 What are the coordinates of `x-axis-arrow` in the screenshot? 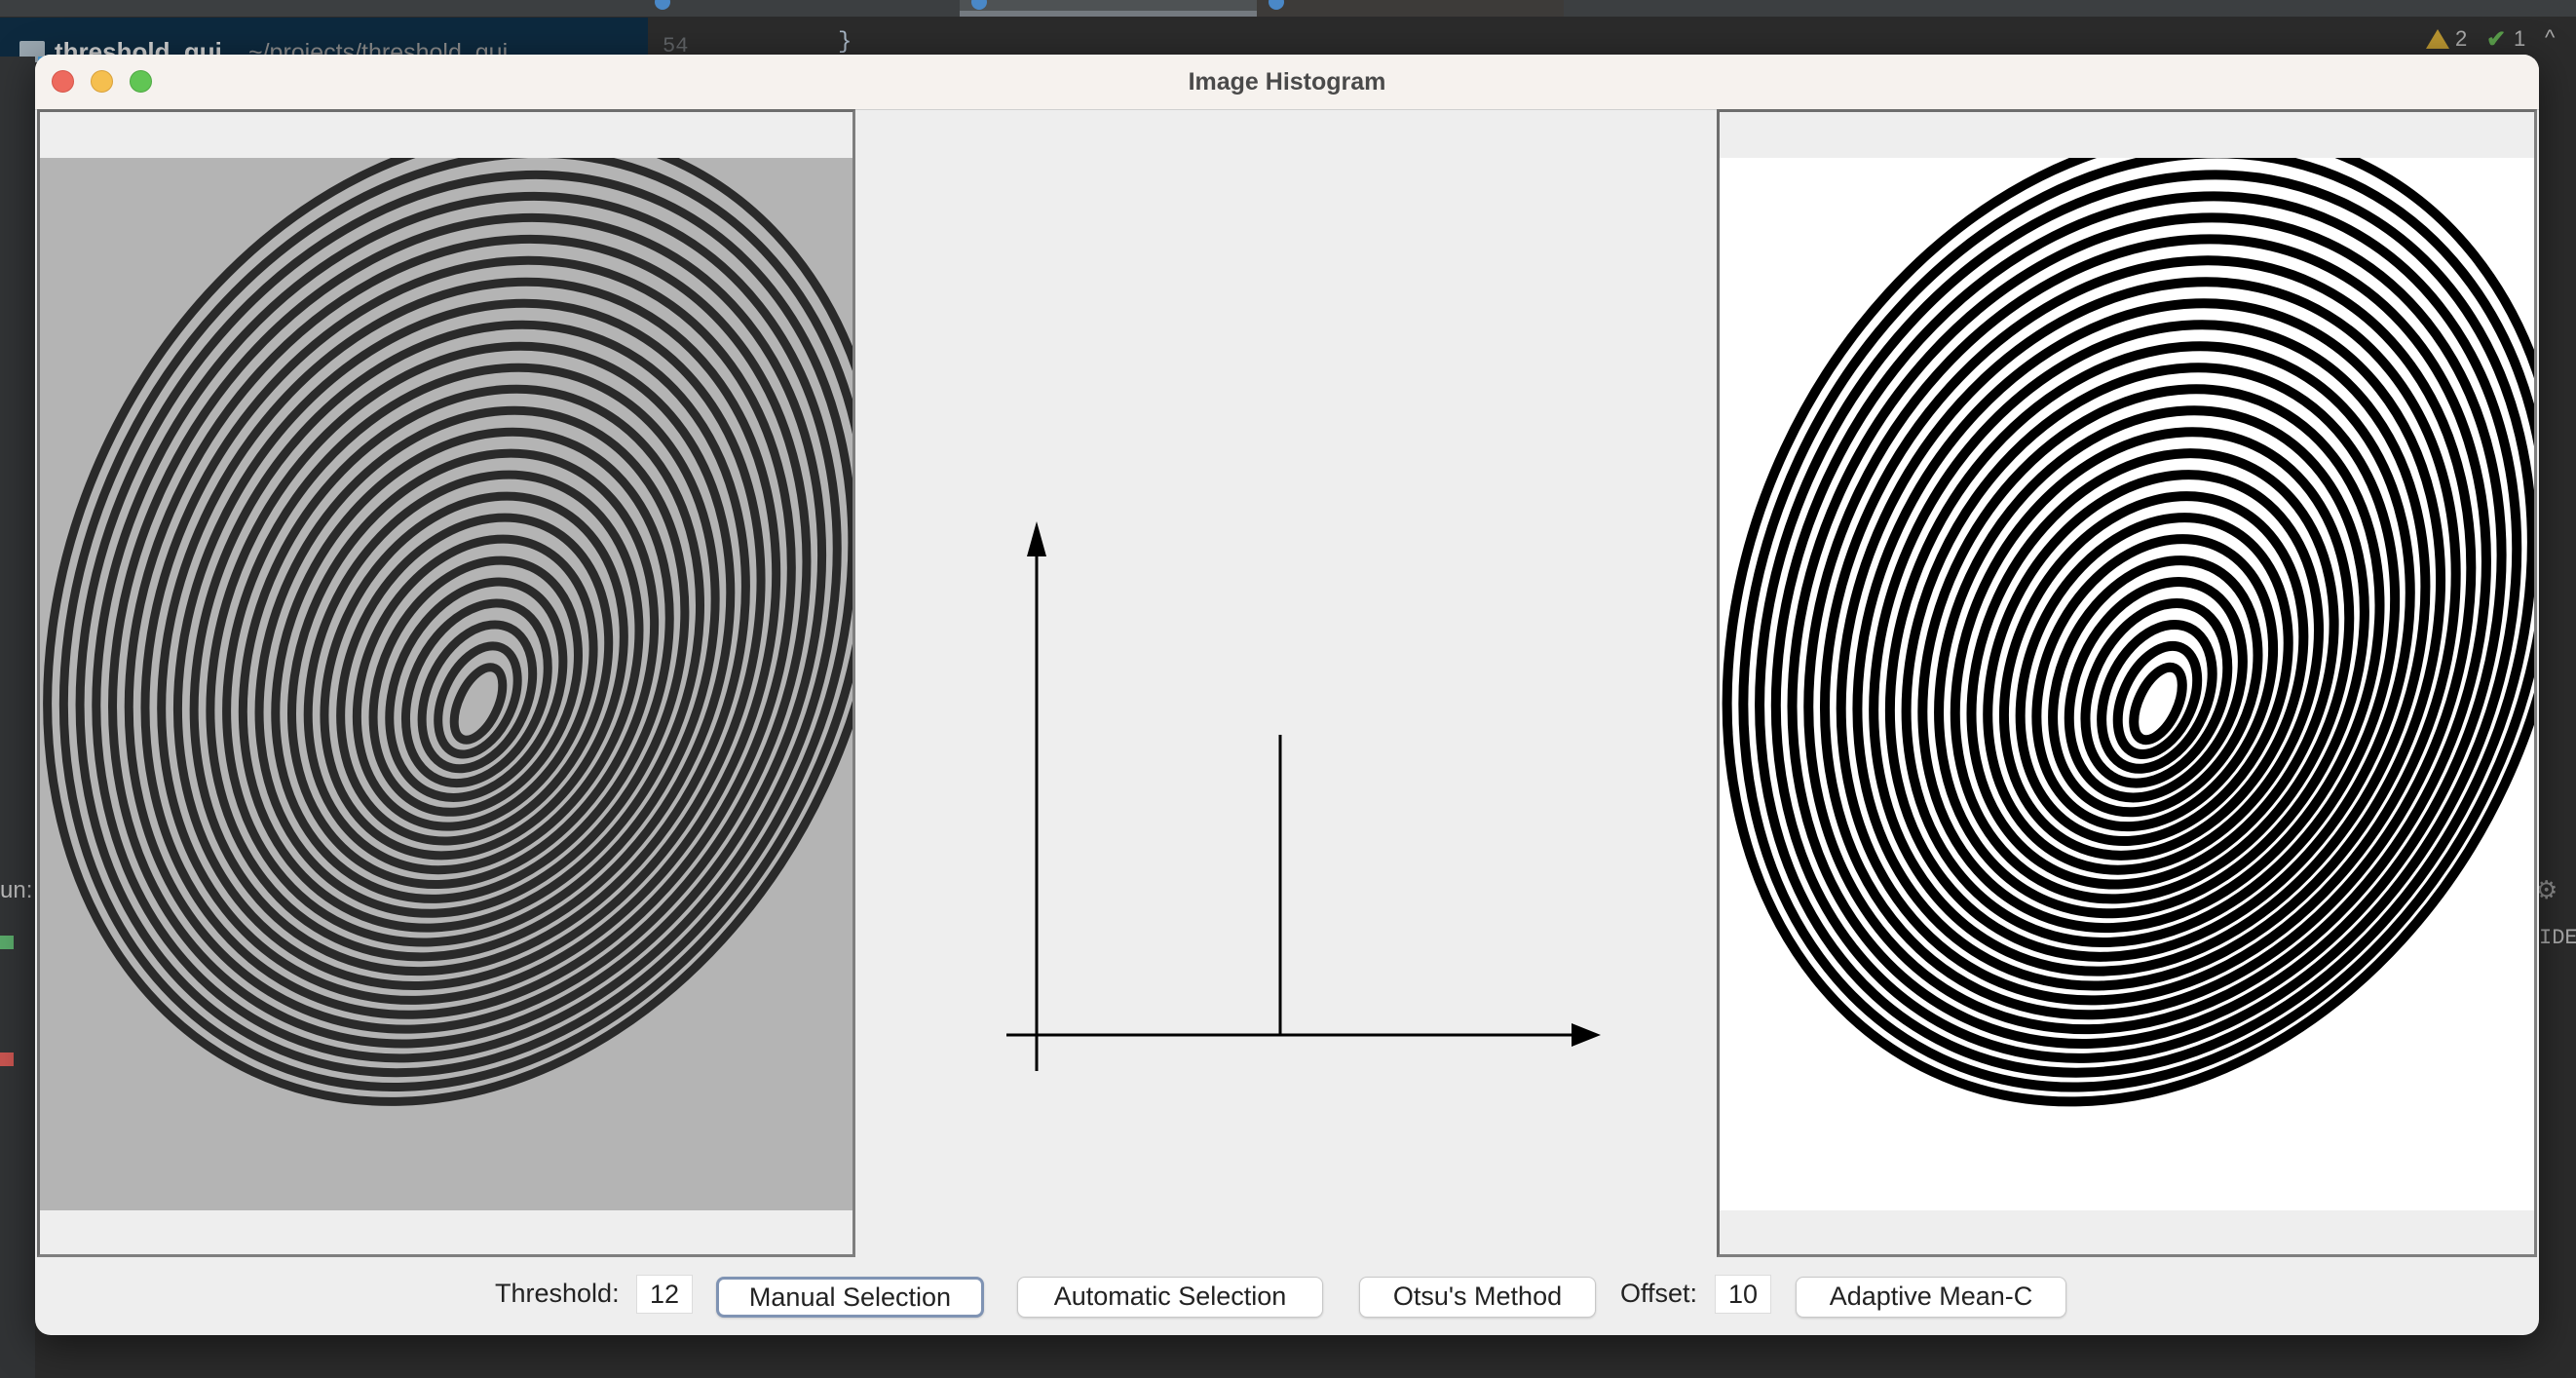 It's located at (1586, 1035).